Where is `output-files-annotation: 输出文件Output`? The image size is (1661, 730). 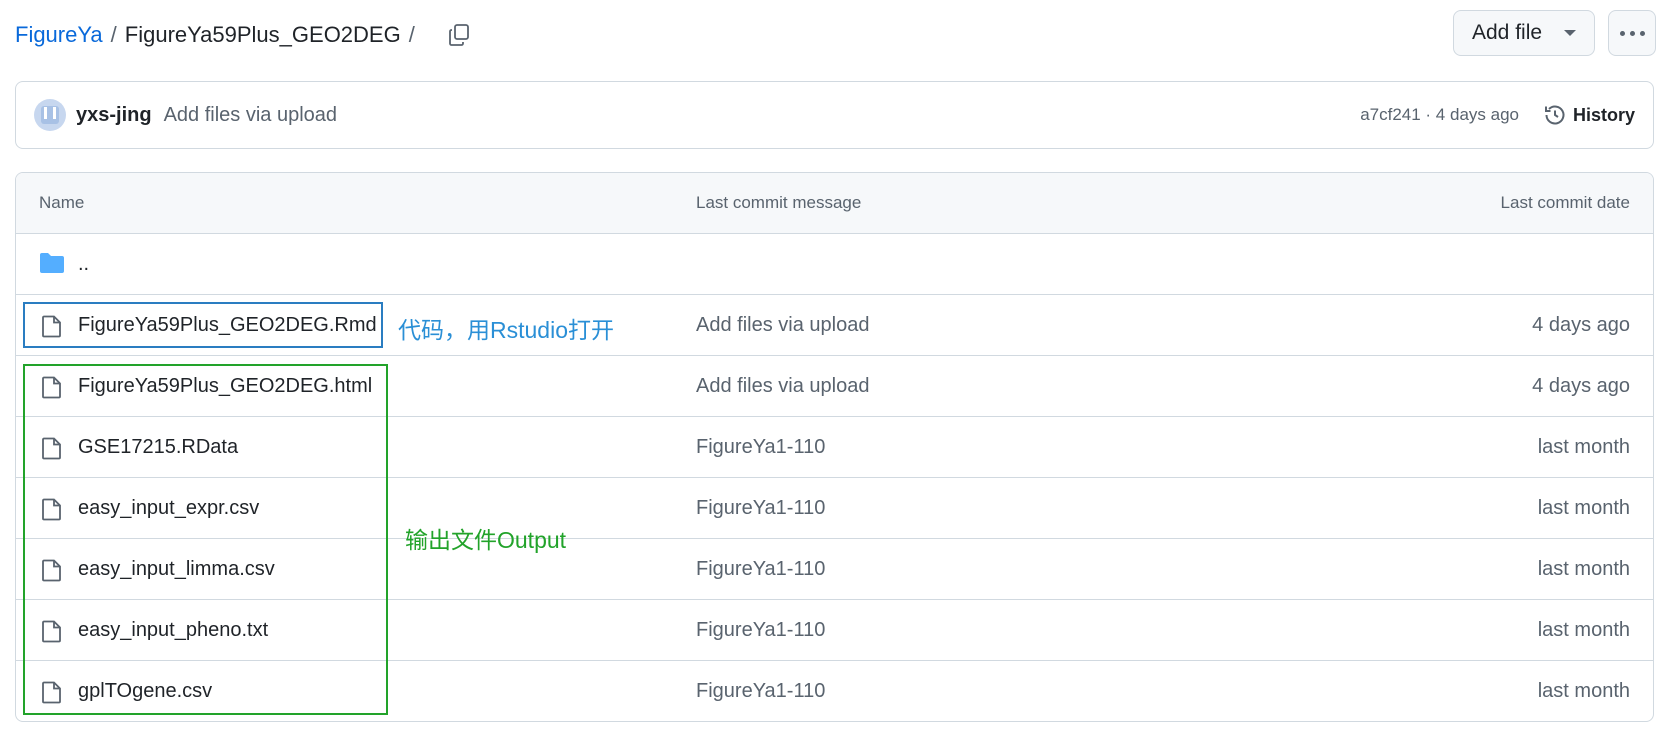 output-files-annotation: 输出文件Output is located at coordinates (486, 540).